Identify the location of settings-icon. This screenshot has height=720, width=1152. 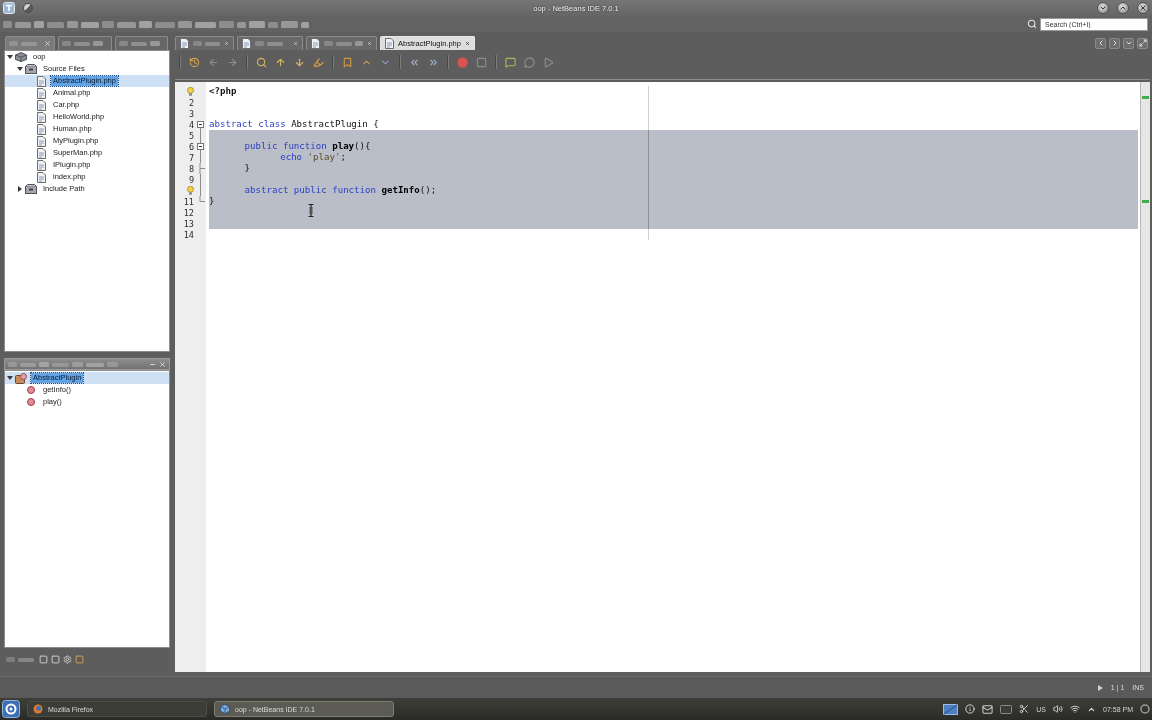
(67, 659).